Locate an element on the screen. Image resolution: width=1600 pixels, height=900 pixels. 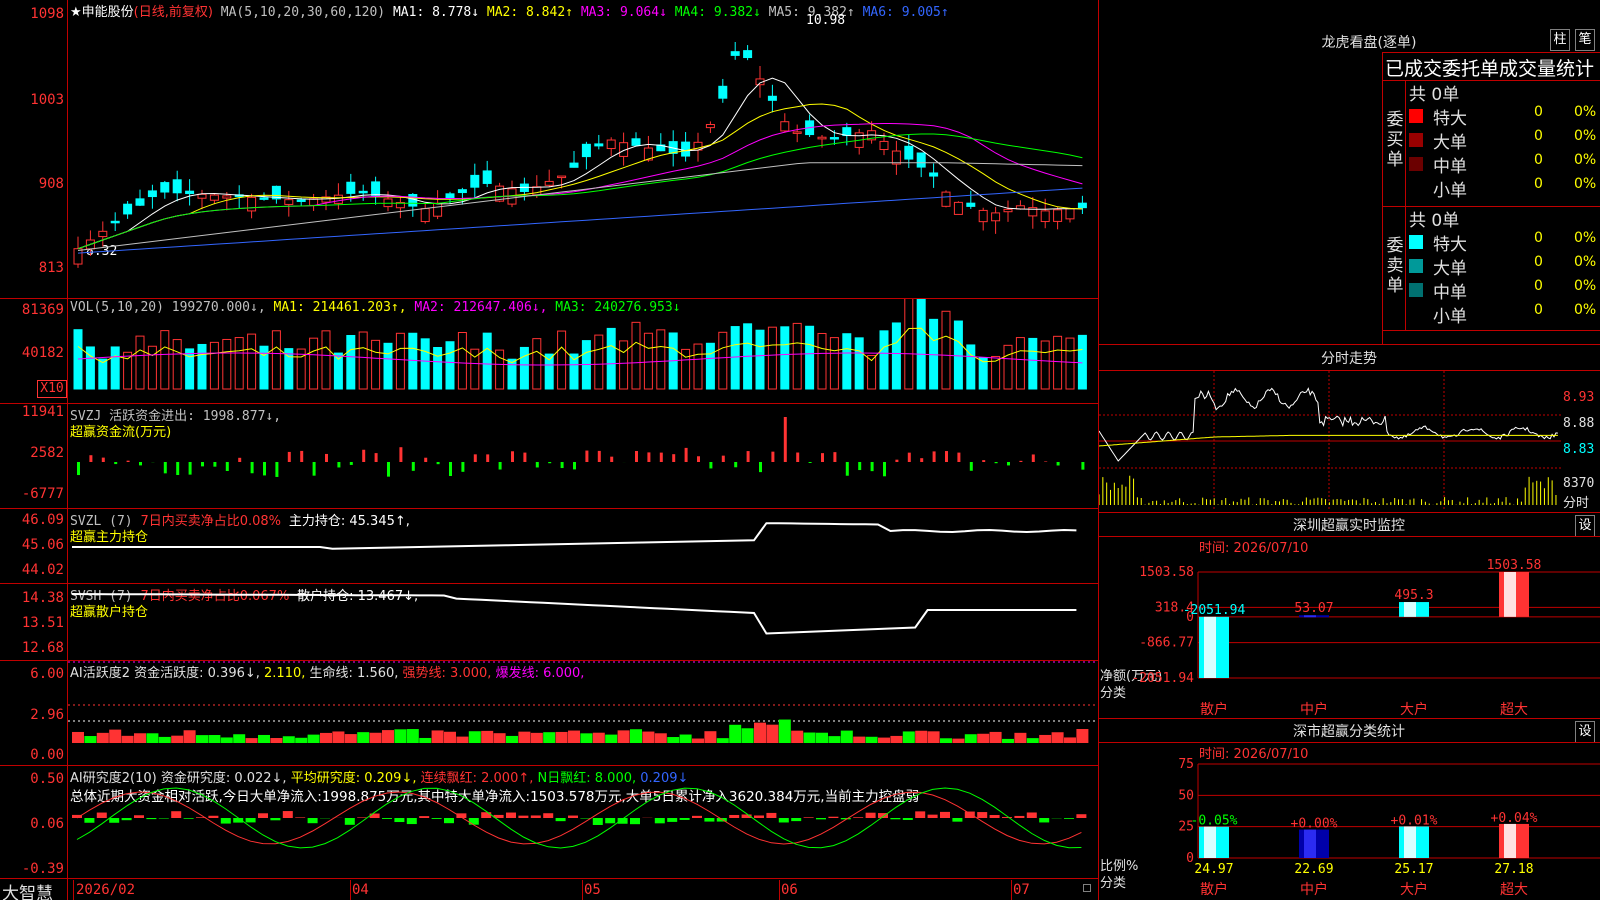
vol-ytick: 40182 is located at coordinates (42, 353).